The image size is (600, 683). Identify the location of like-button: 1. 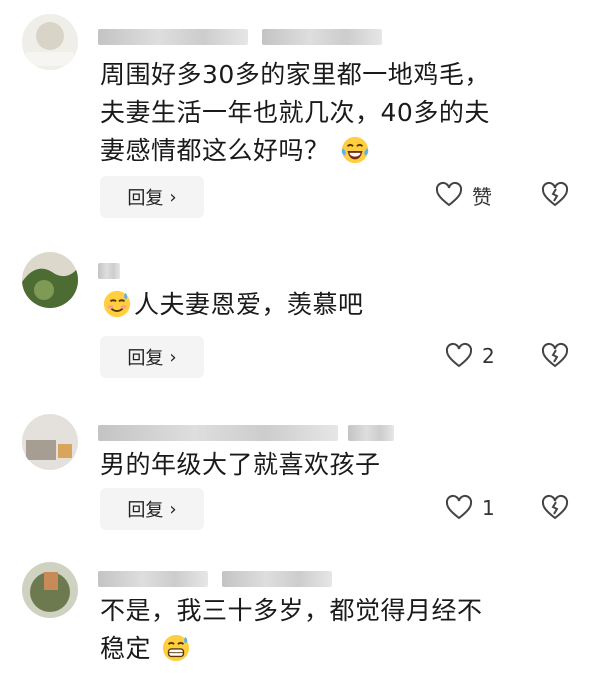
(469, 508).